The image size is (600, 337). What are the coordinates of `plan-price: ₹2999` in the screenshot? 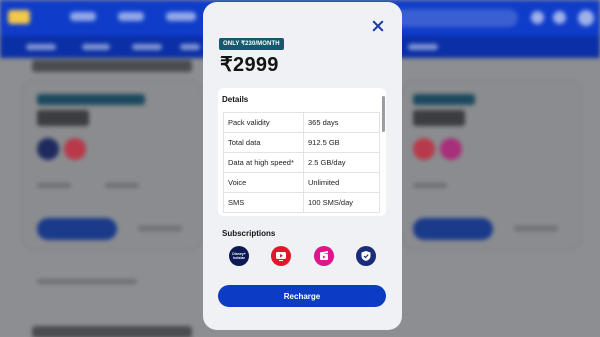 It's located at (249, 65).